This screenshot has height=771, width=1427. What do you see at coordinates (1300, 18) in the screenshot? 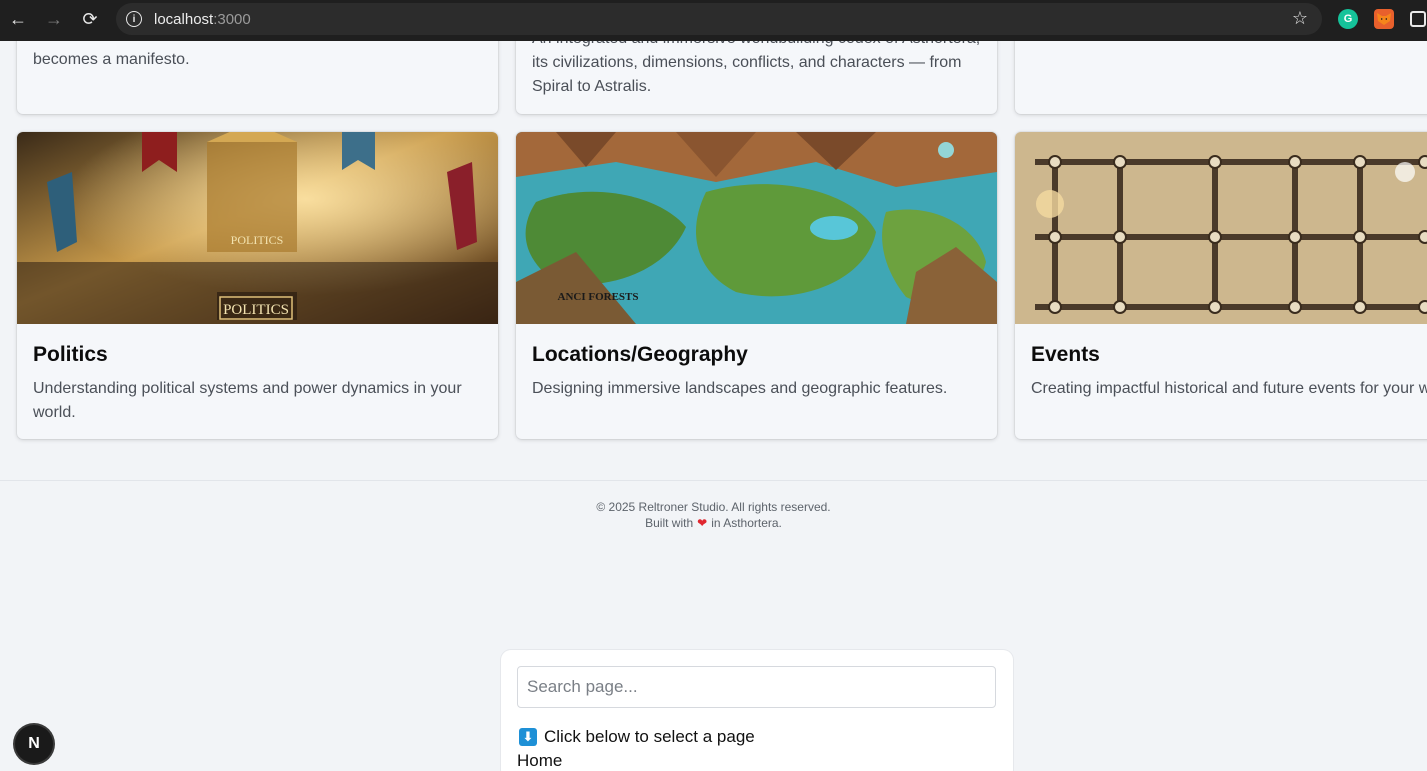
I see `bookmark-star-icon: ☆` at bounding box center [1300, 18].